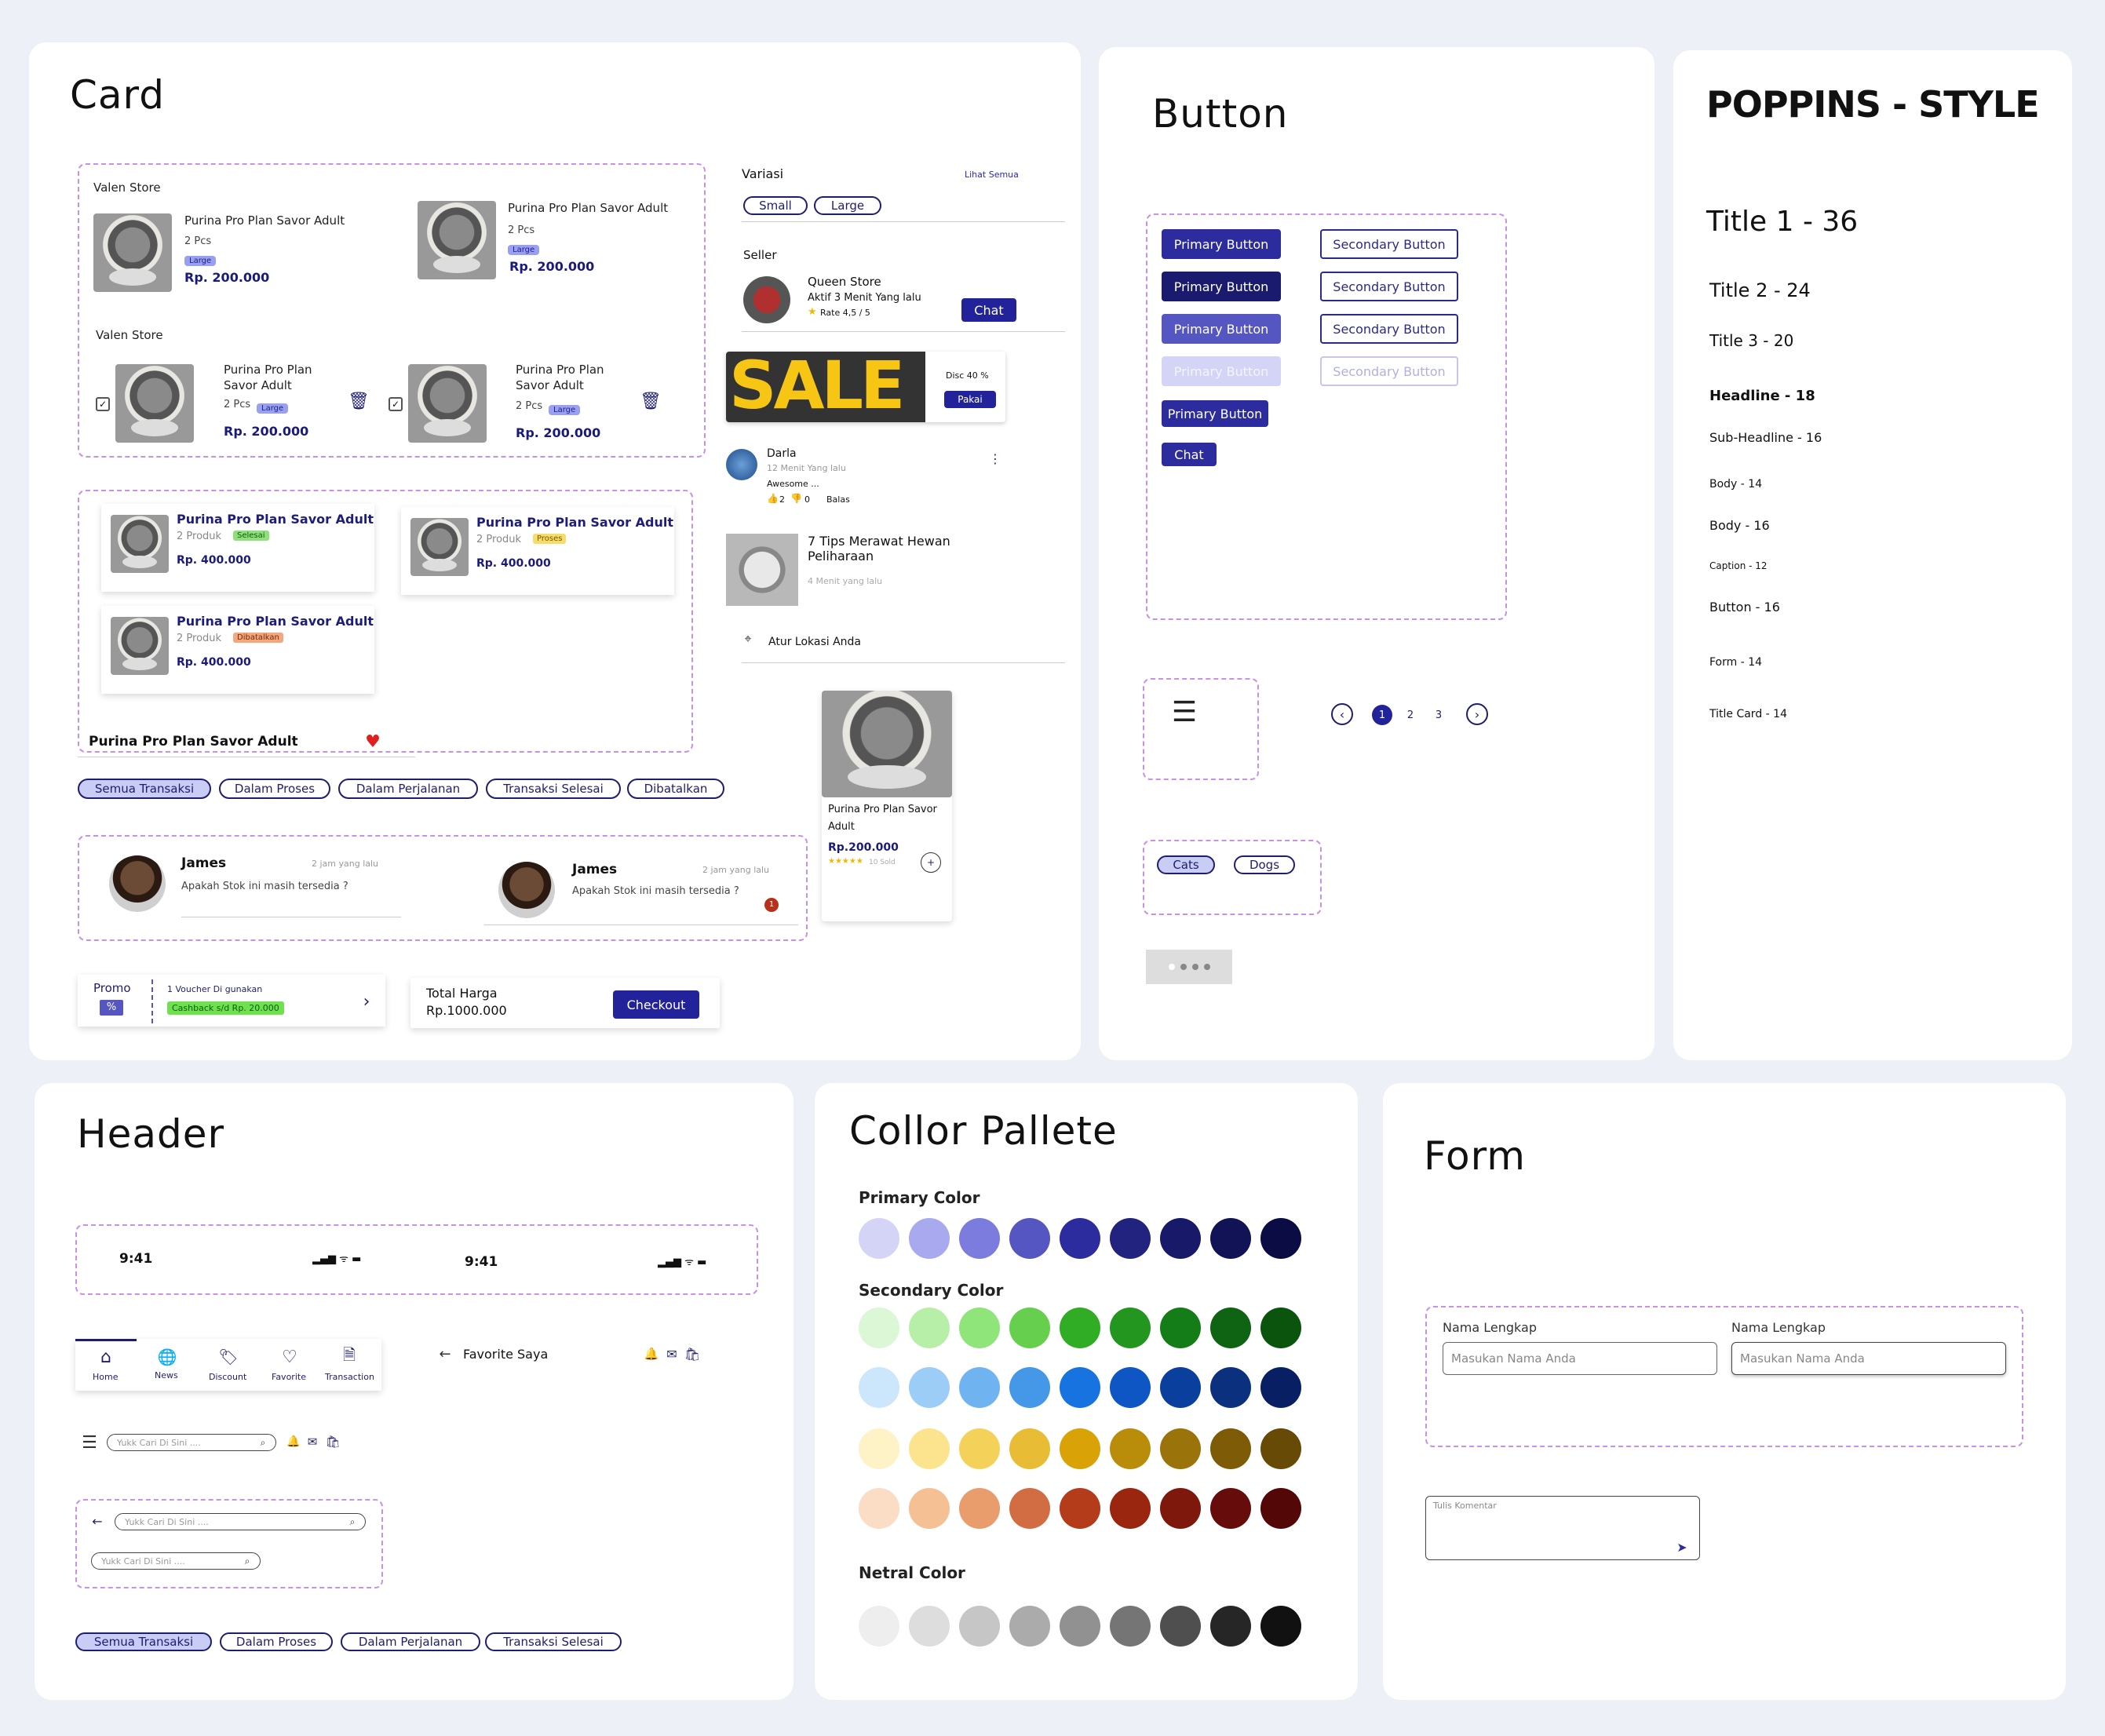 The width and height of the screenshot is (2105, 1736). What do you see at coordinates (995, 458) in the screenshot?
I see `more-icon: ⋮` at bounding box center [995, 458].